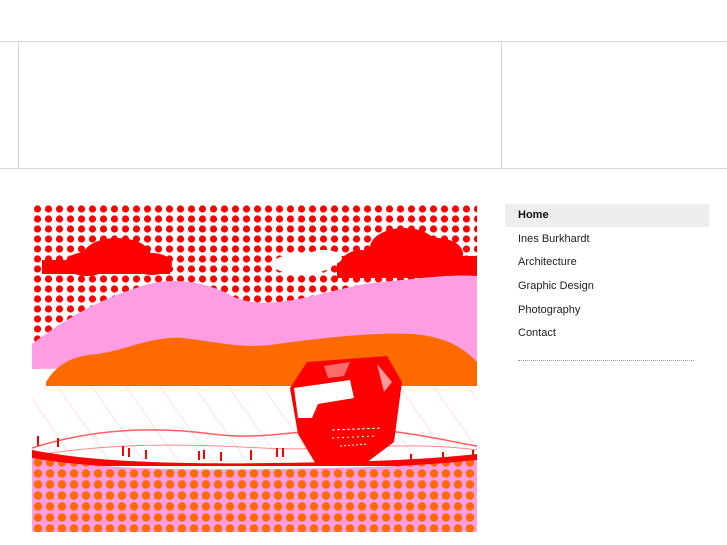  I want to click on nav-item-home: Home, so click(607, 215).